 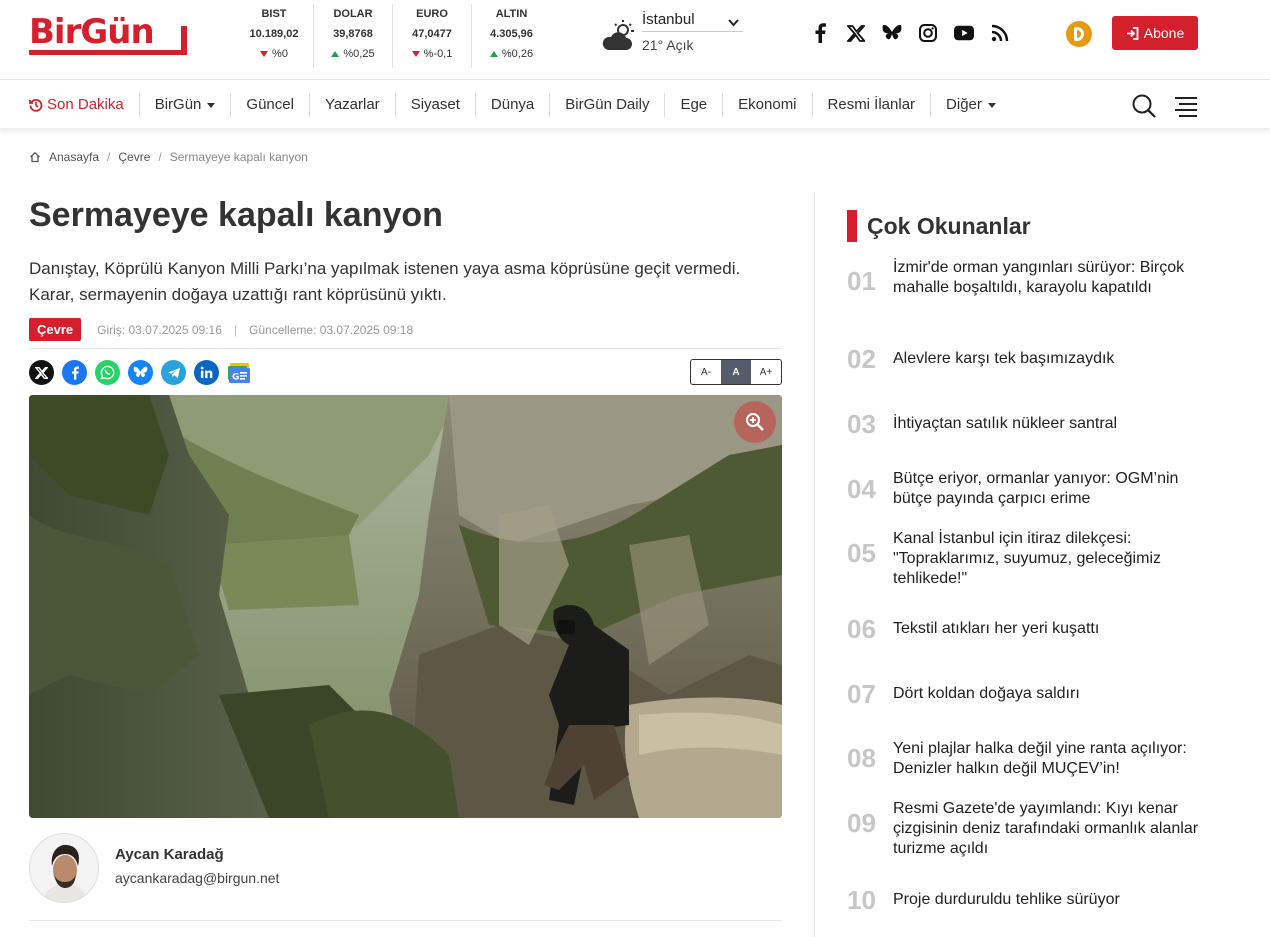 What do you see at coordinates (892, 33) in the screenshot?
I see `bluesky-icon` at bounding box center [892, 33].